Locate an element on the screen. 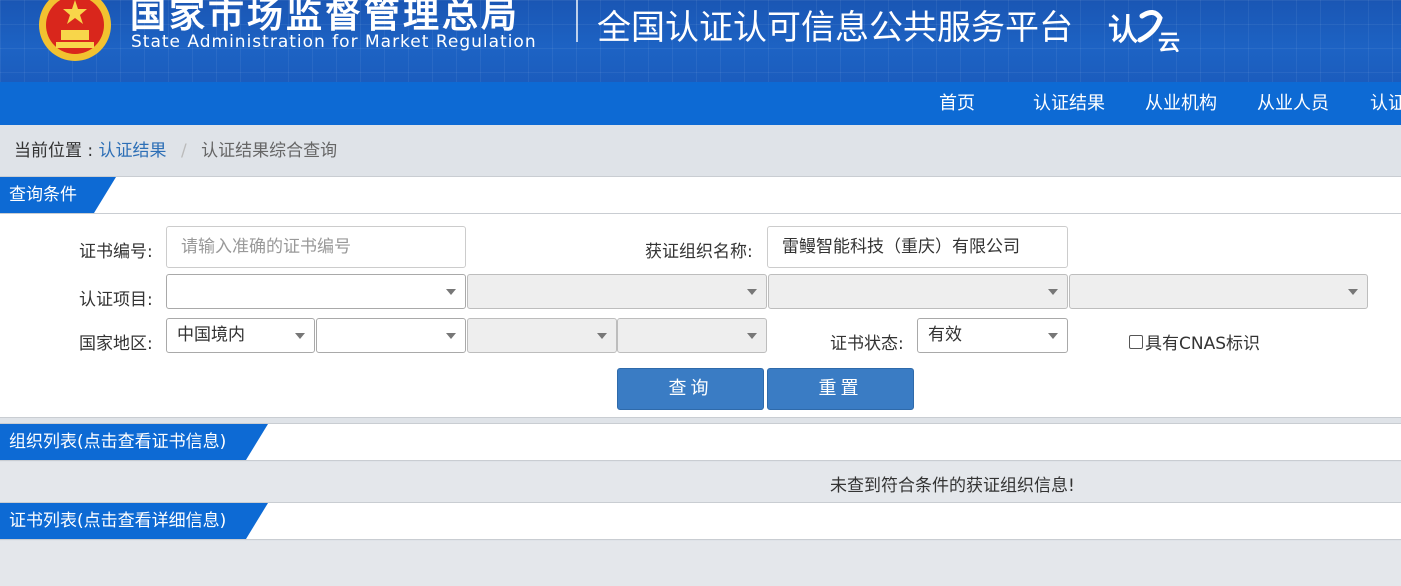  org-list-section-tab: 组织列表(点击查看证书信息) is located at coordinates (113, 442).